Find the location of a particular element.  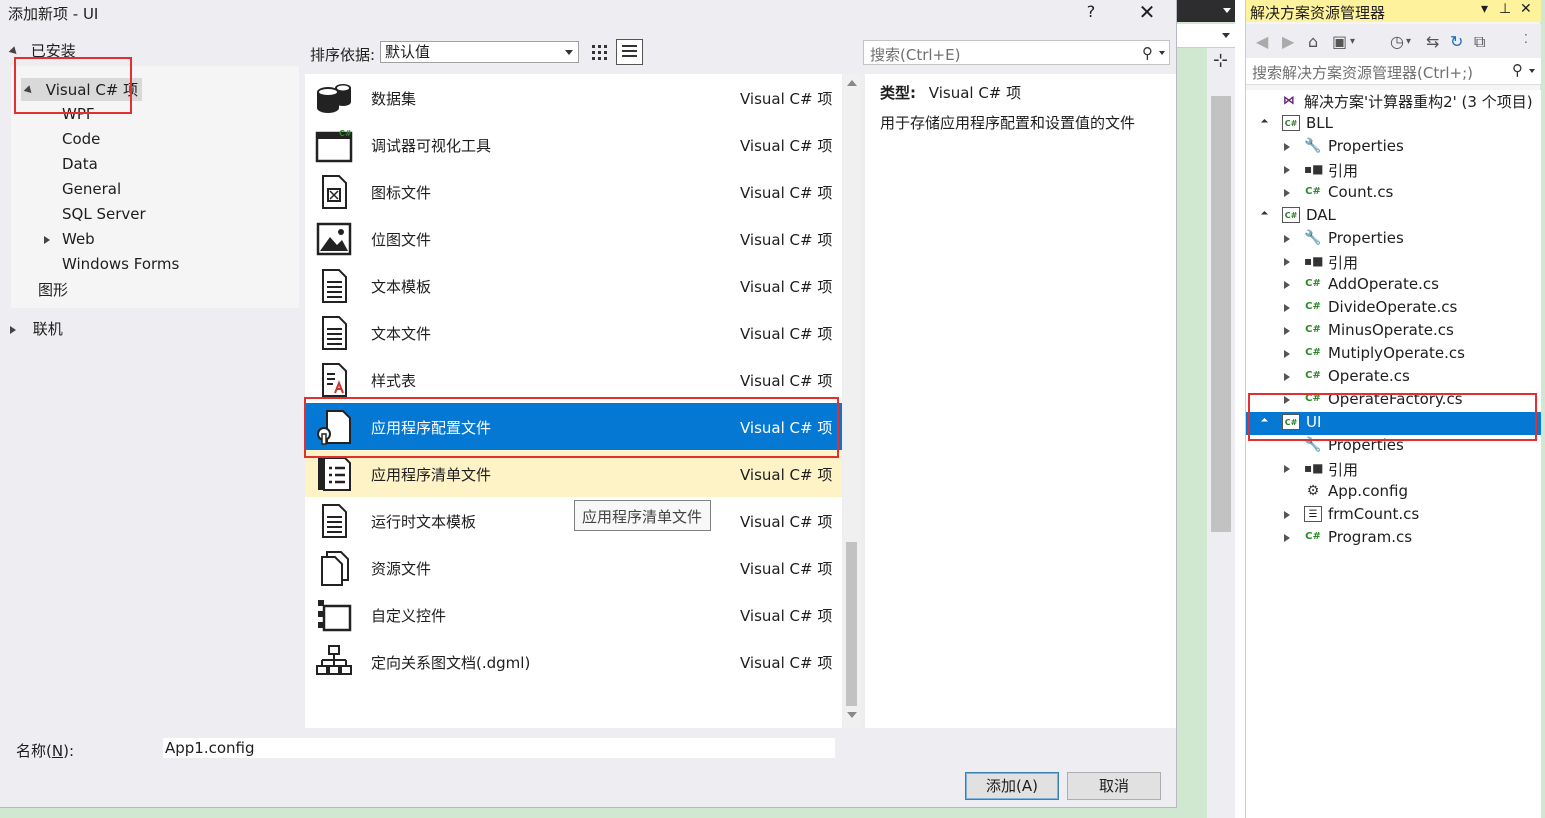

tree-item-code: Code is located at coordinates (81, 139).